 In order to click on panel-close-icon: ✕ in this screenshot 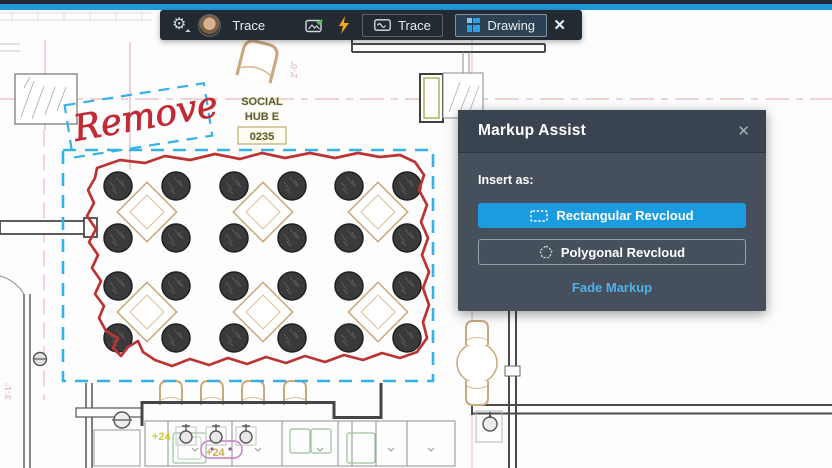, I will do `click(743, 131)`.